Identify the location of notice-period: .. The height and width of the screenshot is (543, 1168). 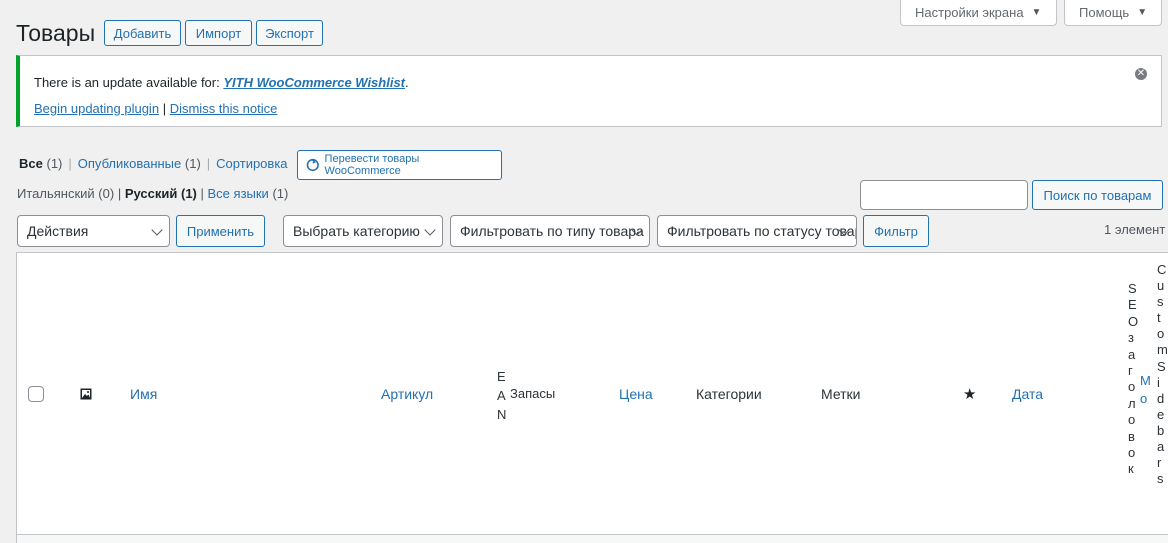
(407, 82).